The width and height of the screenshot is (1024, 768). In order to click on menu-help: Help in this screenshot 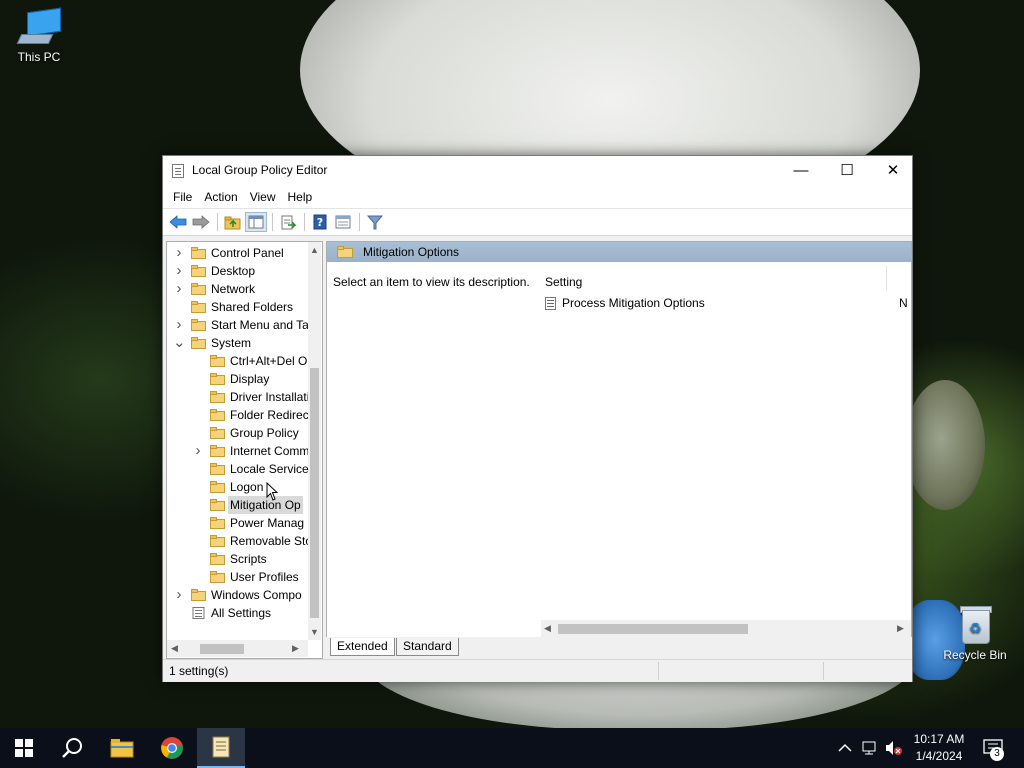, I will do `click(300, 197)`.